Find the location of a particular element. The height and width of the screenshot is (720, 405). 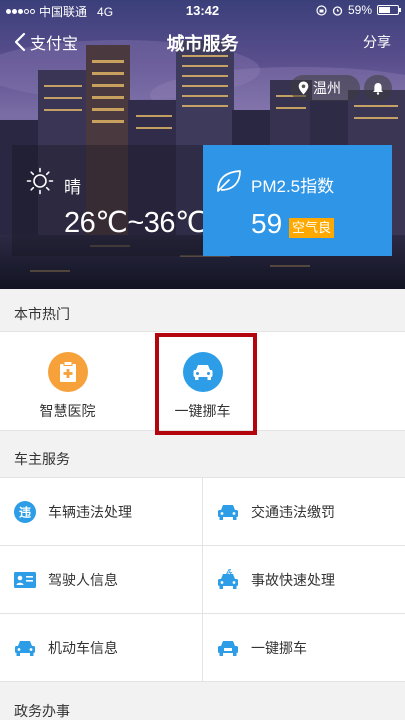

navigation-bar: 支付宝 城市服务 分享 is located at coordinates (202, 42).